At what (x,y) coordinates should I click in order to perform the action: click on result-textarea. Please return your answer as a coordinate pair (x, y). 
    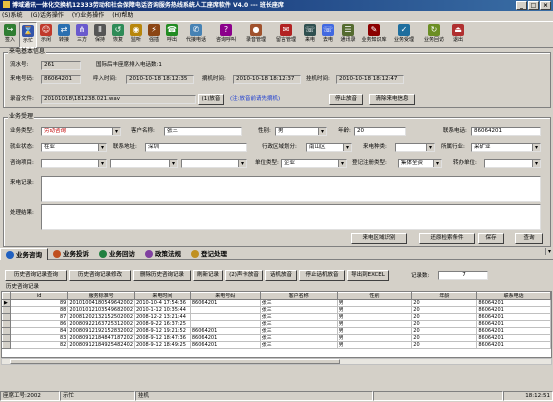
    Looking at the image, I should click on (291, 217).